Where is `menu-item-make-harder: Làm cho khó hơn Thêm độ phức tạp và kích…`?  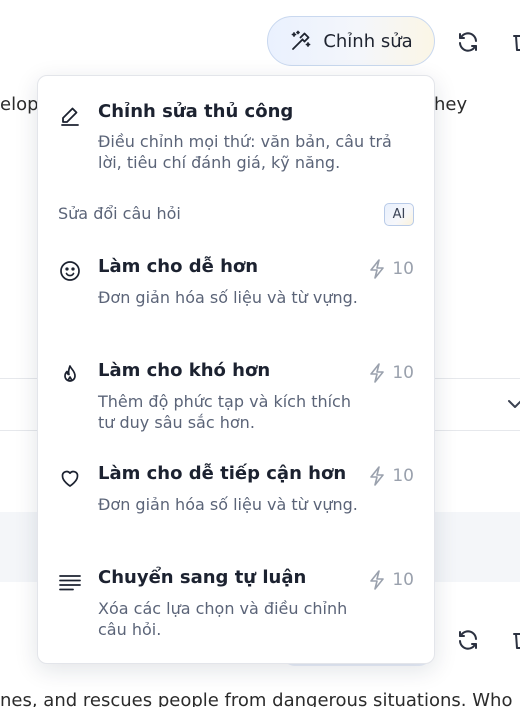
menu-item-make-harder: Làm cho khó hơn Thêm độ phức tạp và kích… is located at coordinates (236, 395).